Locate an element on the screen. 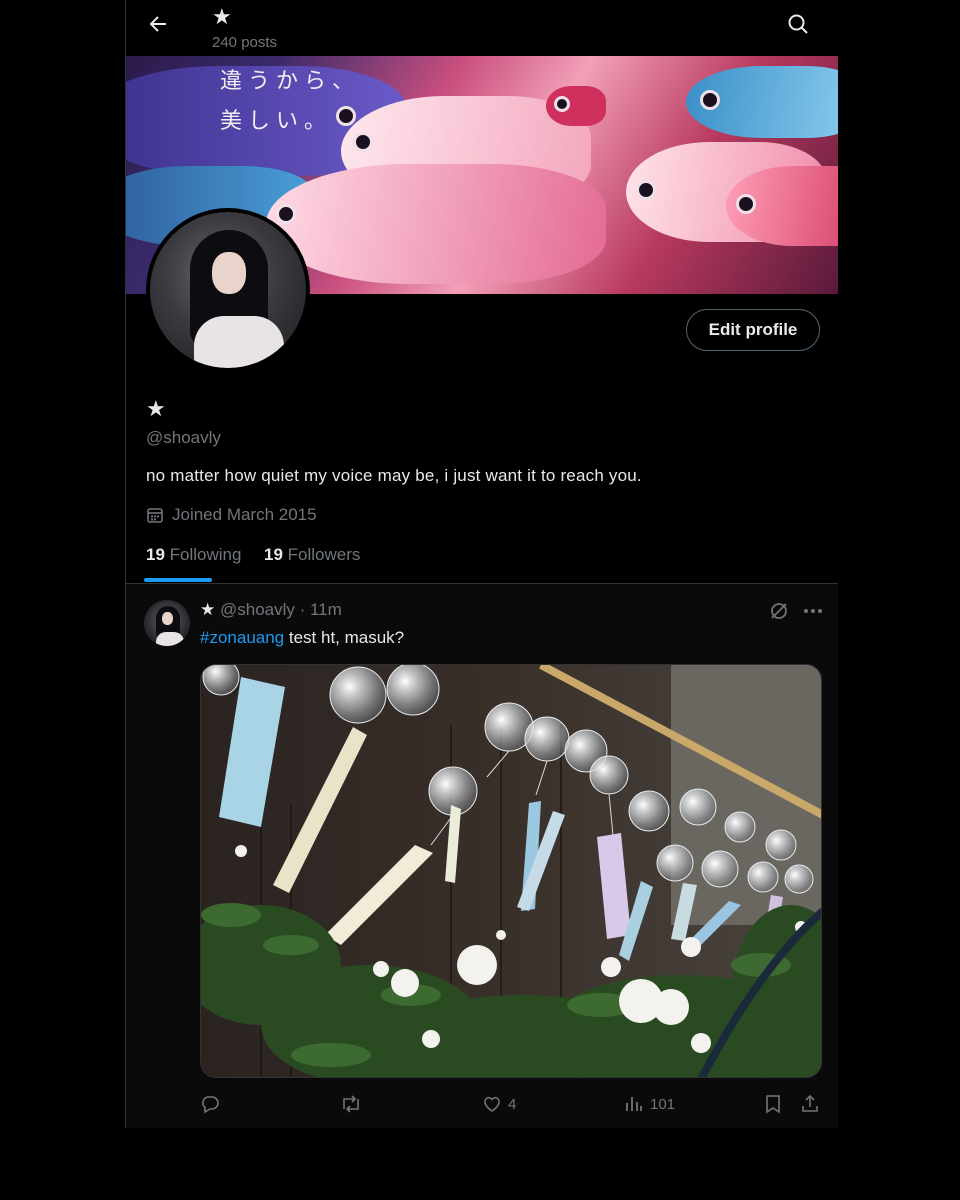 This screenshot has height=1200, width=960. avatar-photo is located at coordinates (228, 290).